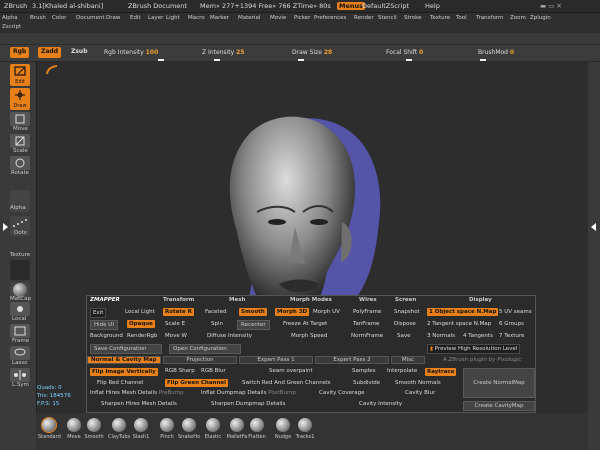 This screenshot has width=600, height=450. Describe the element at coordinates (364, 18) in the screenshot. I see `menu-render: Render` at that location.